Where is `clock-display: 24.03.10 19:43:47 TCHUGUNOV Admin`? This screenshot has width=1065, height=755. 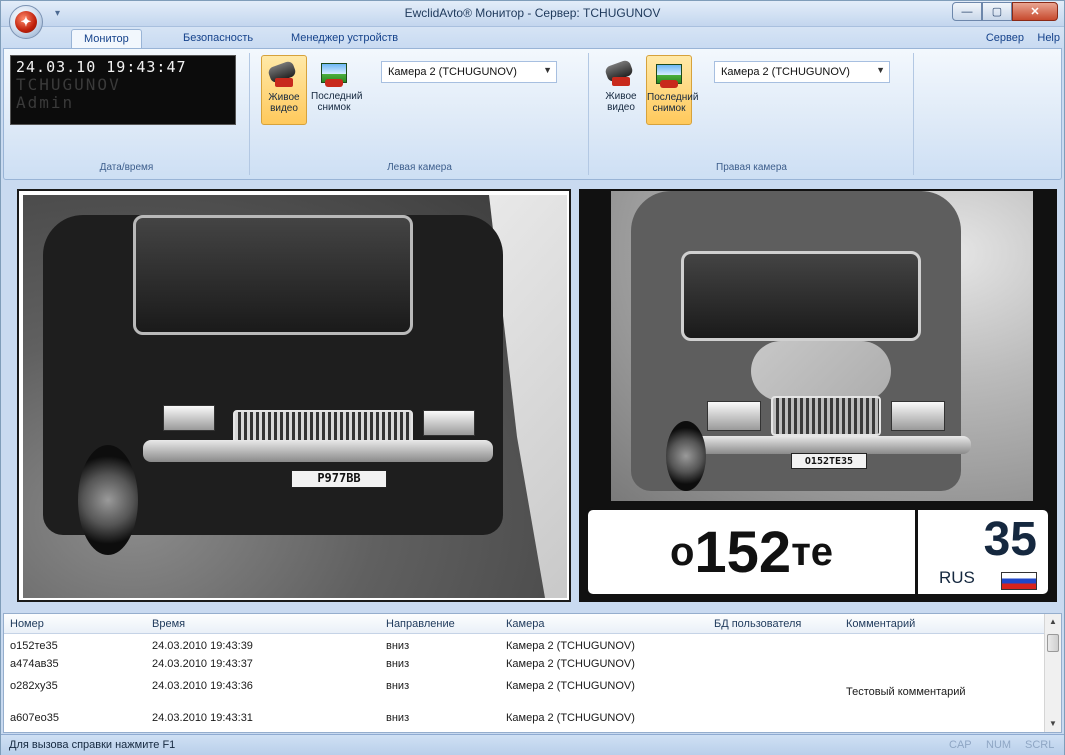
clock-display: 24.03.10 19:43:47 TCHUGUNOV Admin is located at coordinates (123, 90).